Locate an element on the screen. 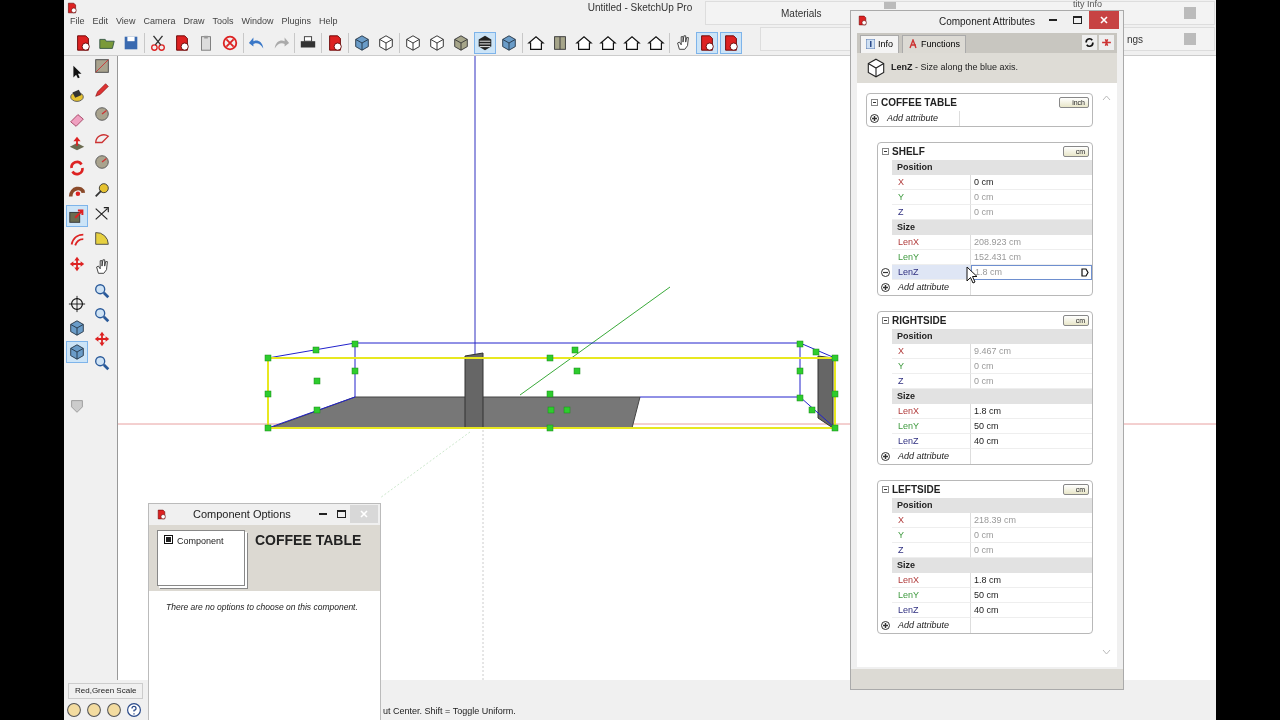 This screenshot has width=1280, height=720. close-button is located at coordinates (1104, 20).